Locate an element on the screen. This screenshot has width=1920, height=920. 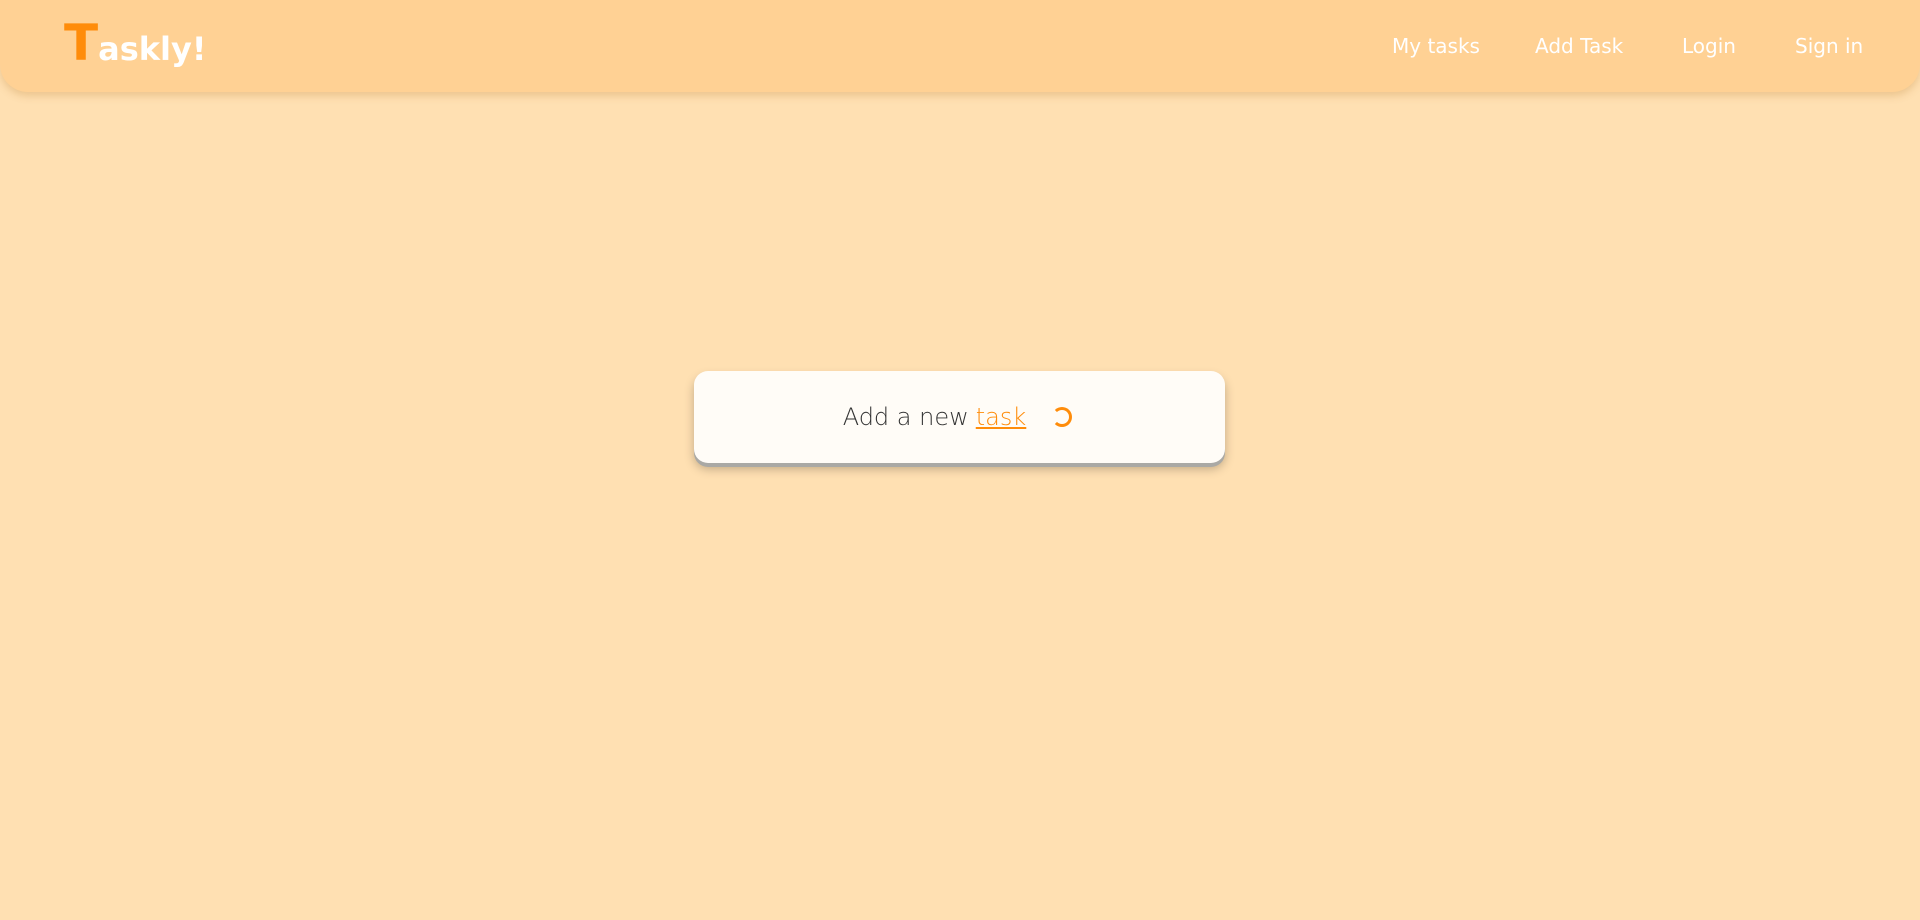
nav-link-login: Login is located at coordinates (1709, 46).